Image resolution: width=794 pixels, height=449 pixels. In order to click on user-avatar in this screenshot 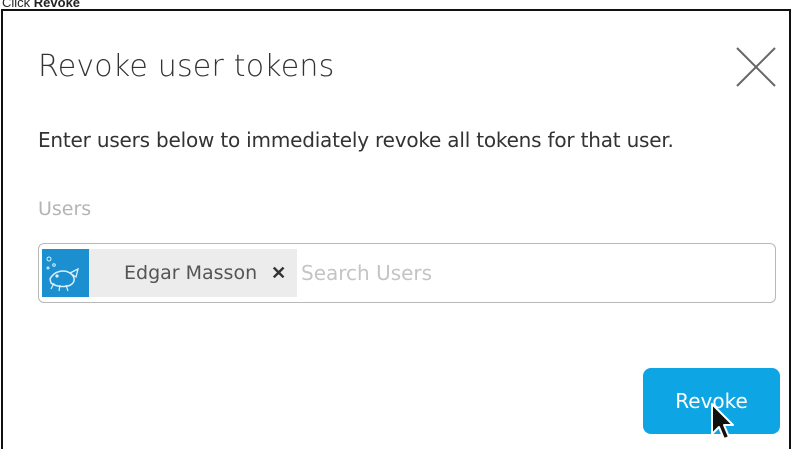, I will do `click(65, 273)`.